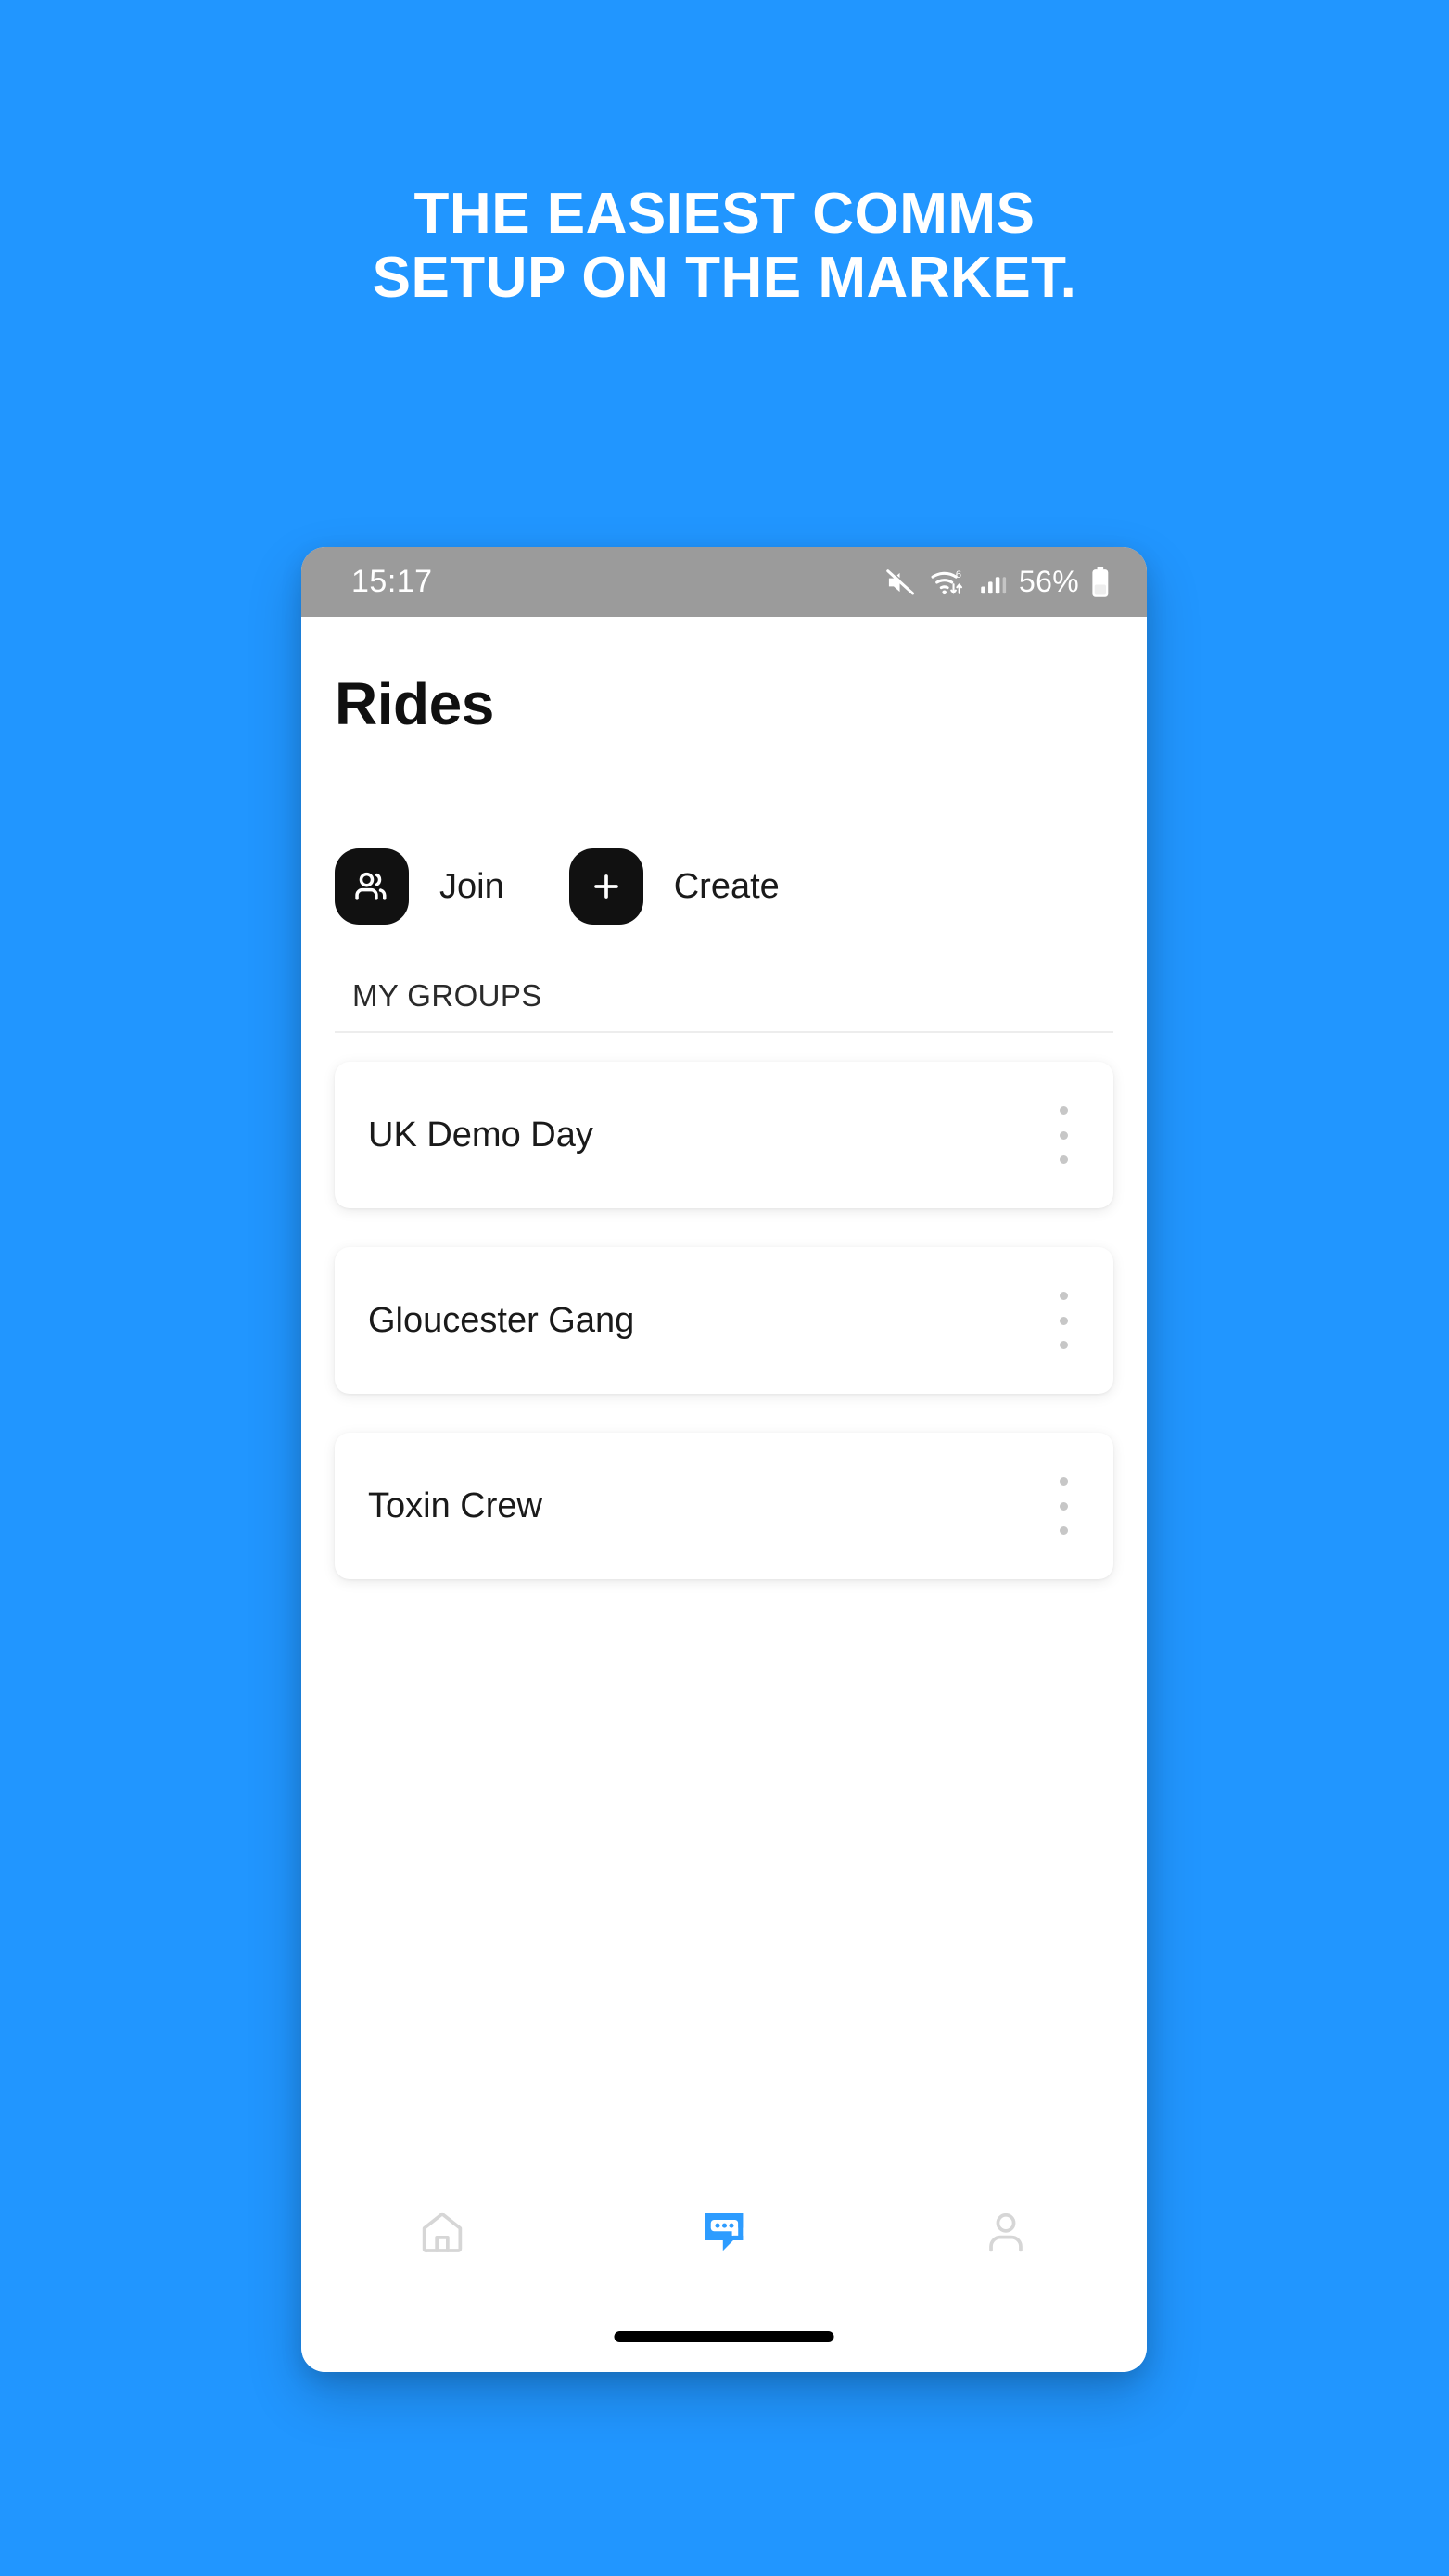  I want to click on battery-percent-label: 56%, so click(1049, 581).